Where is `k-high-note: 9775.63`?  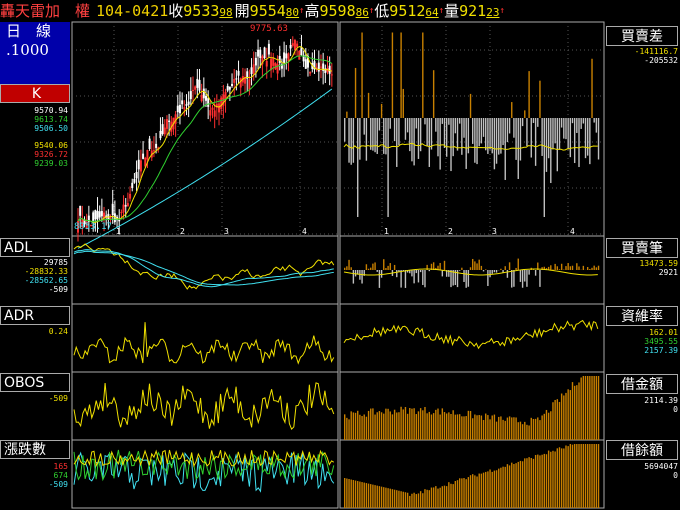 k-high-note: 9775.63 is located at coordinates (269, 29).